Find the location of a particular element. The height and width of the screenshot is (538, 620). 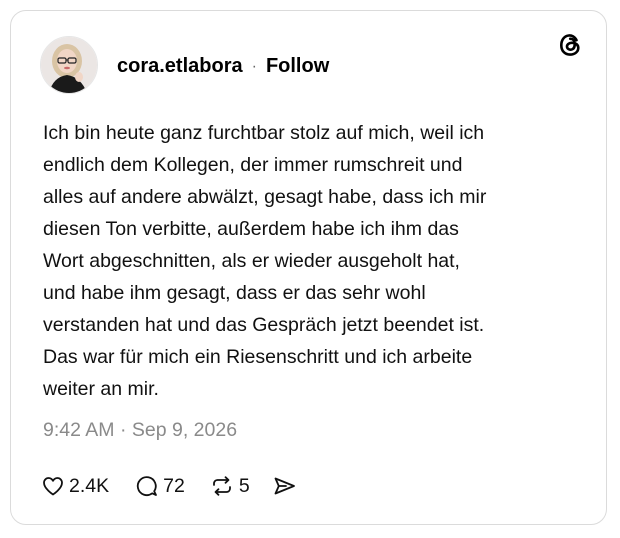

comment-icon is located at coordinates (147, 486).